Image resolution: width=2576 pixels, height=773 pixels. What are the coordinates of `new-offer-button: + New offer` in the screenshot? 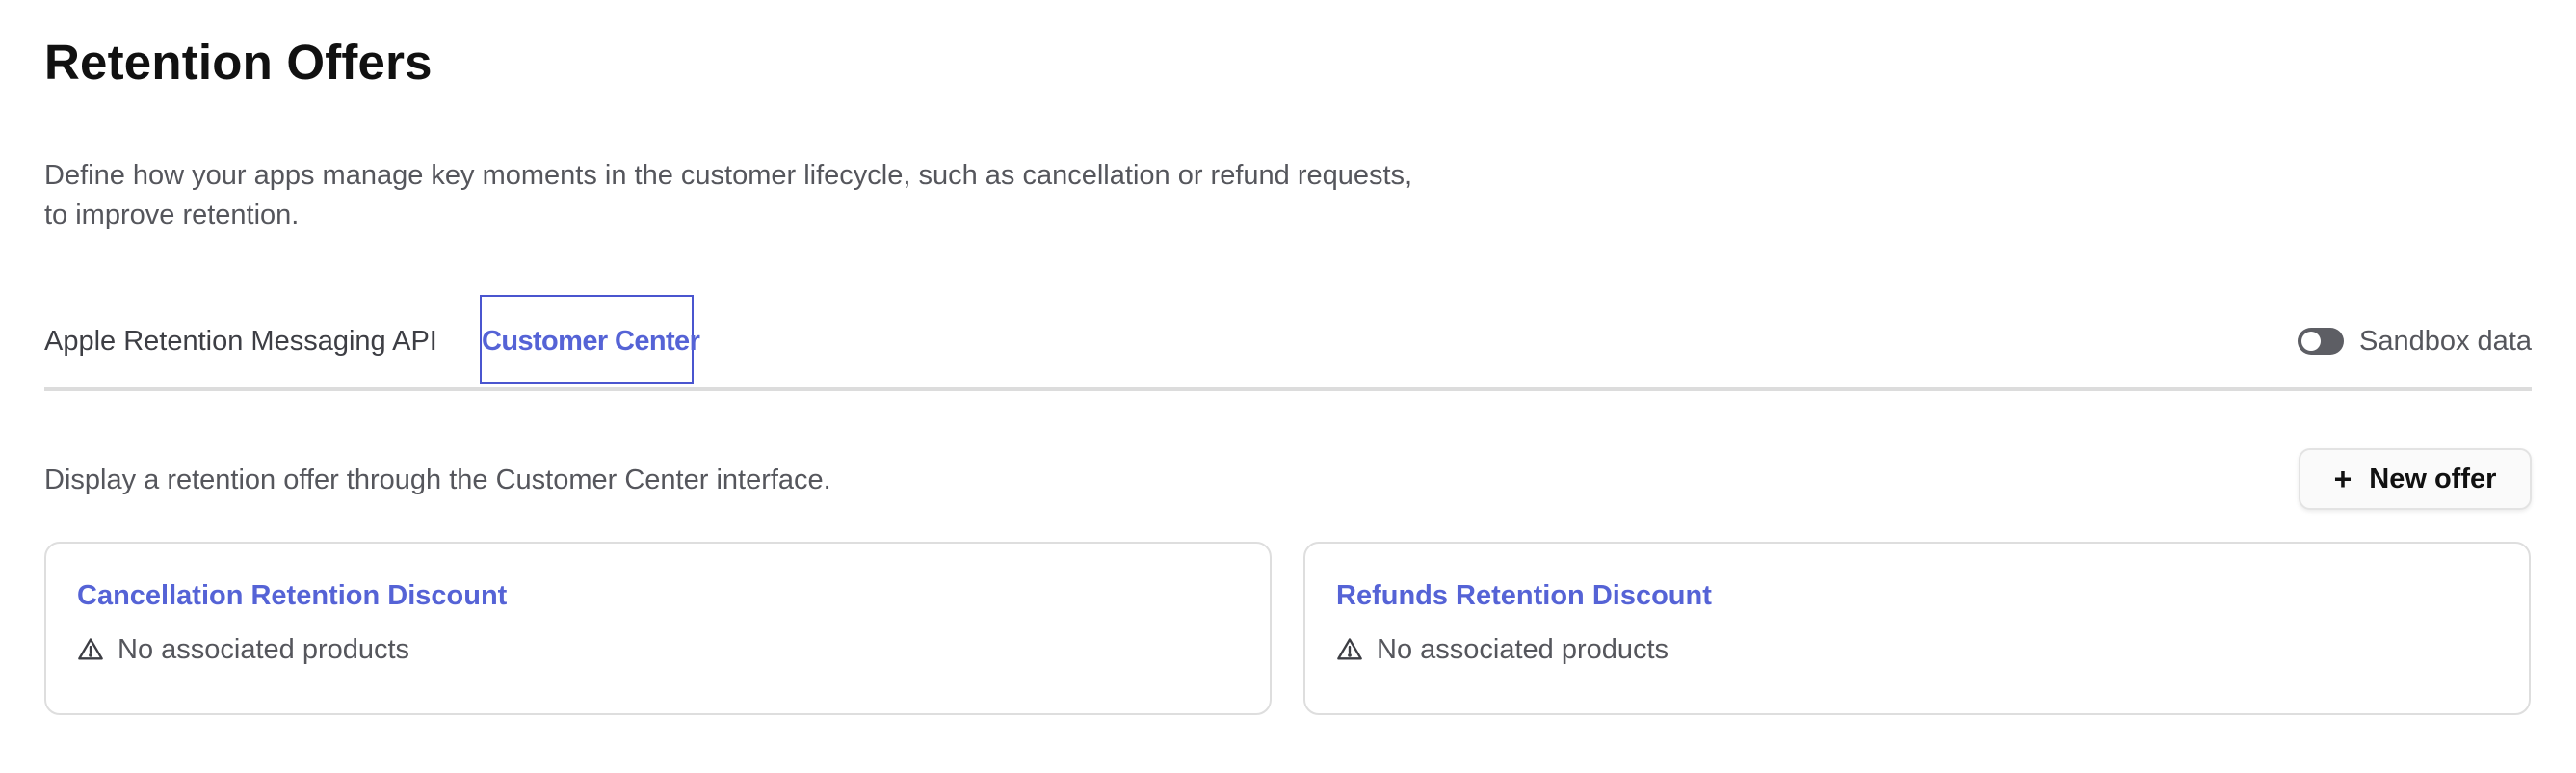 It's located at (2415, 479).